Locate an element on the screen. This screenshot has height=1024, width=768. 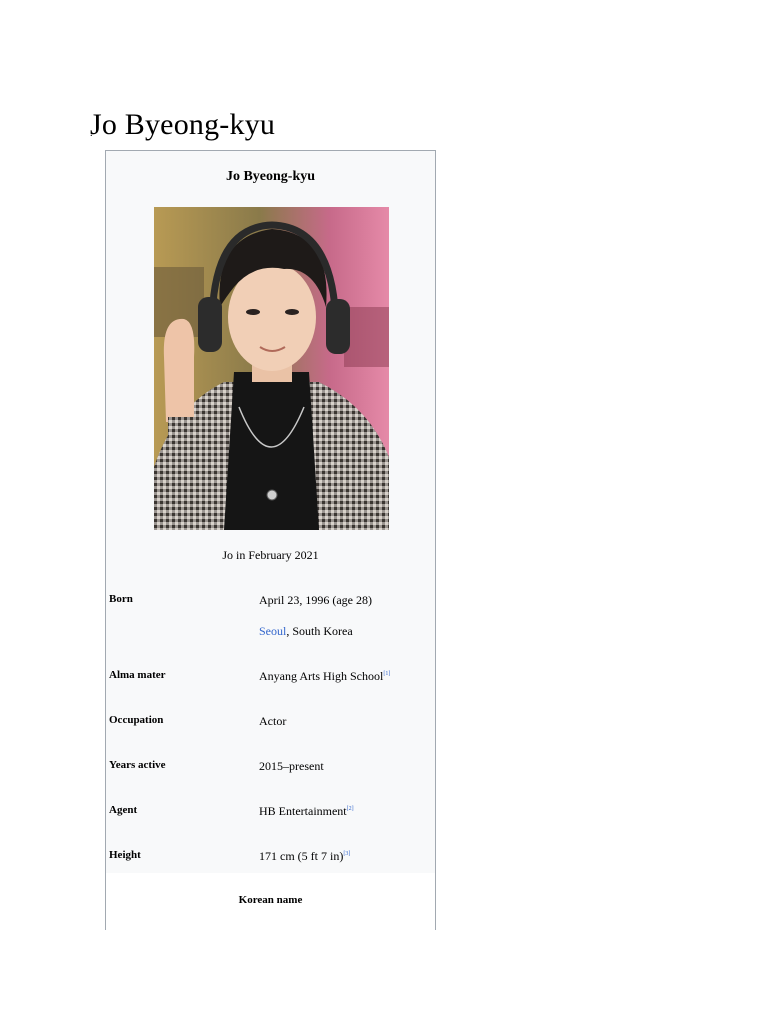
born-label: Born is located at coordinates (121, 599).